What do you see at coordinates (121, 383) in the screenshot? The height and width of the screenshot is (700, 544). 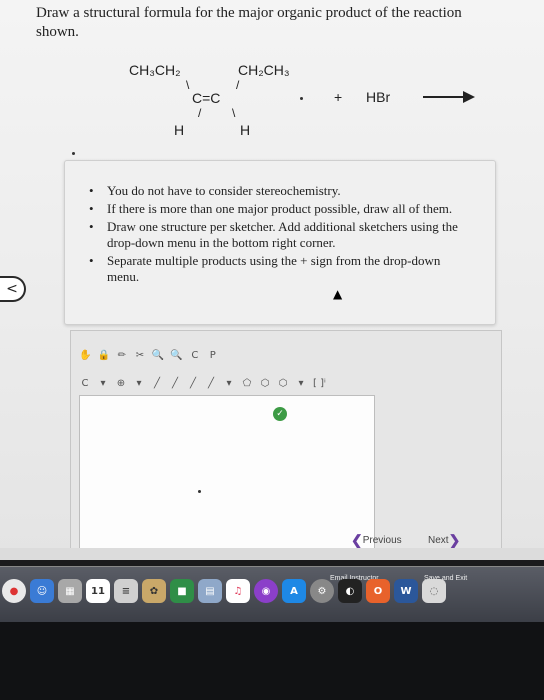 I see `charge-tool-icon: ⊕` at bounding box center [121, 383].